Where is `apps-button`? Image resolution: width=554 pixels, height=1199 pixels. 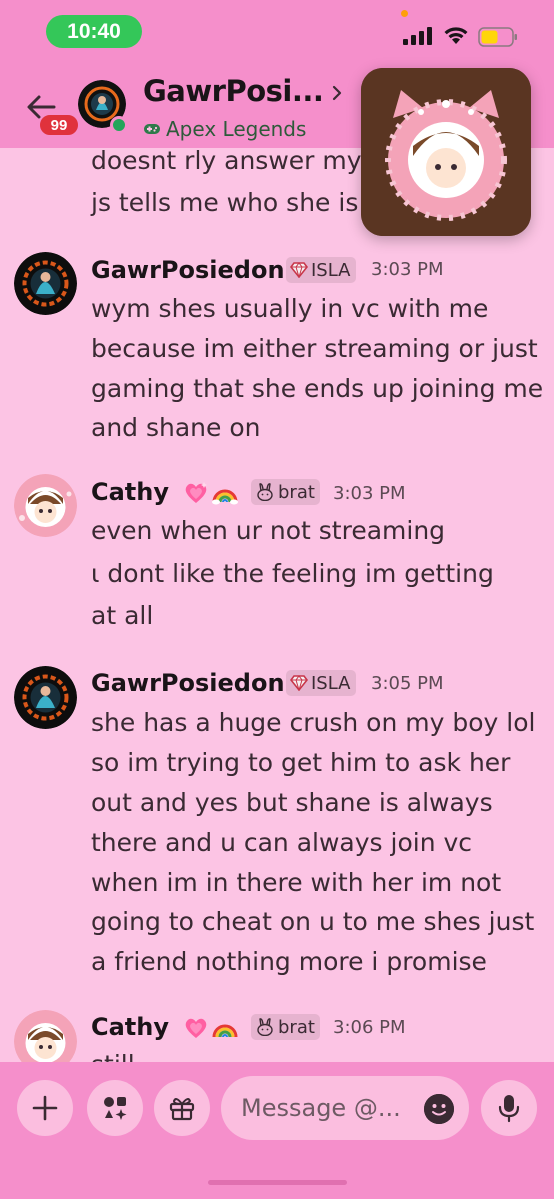 apps-button is located at coordinates (115, 1108).